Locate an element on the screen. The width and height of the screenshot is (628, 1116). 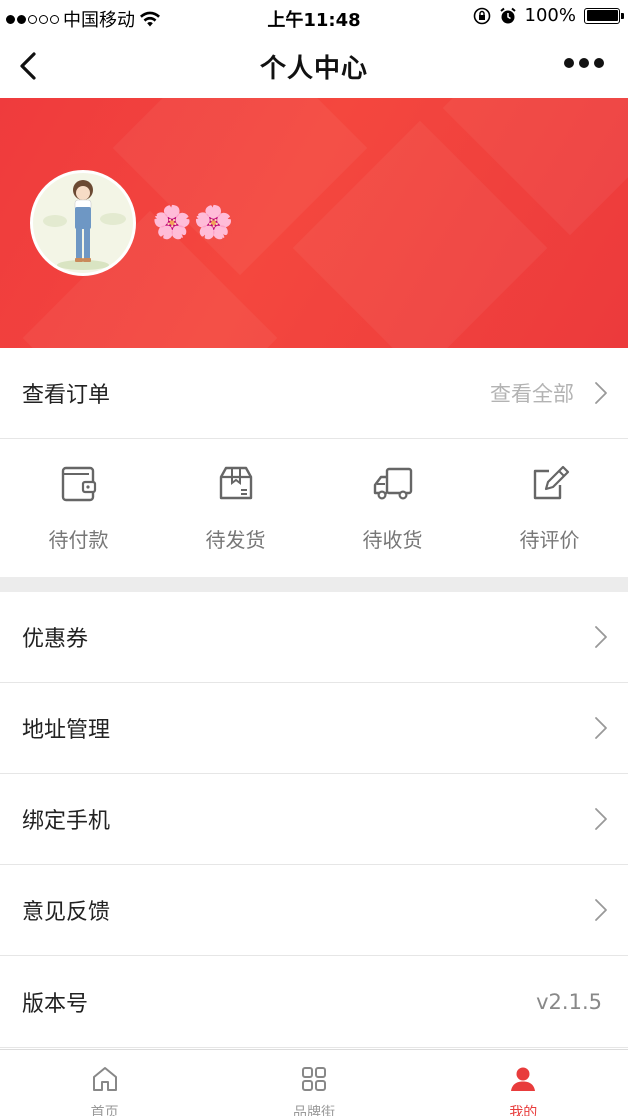
tab-home: 首页 is located at coordinates (104, 1083).